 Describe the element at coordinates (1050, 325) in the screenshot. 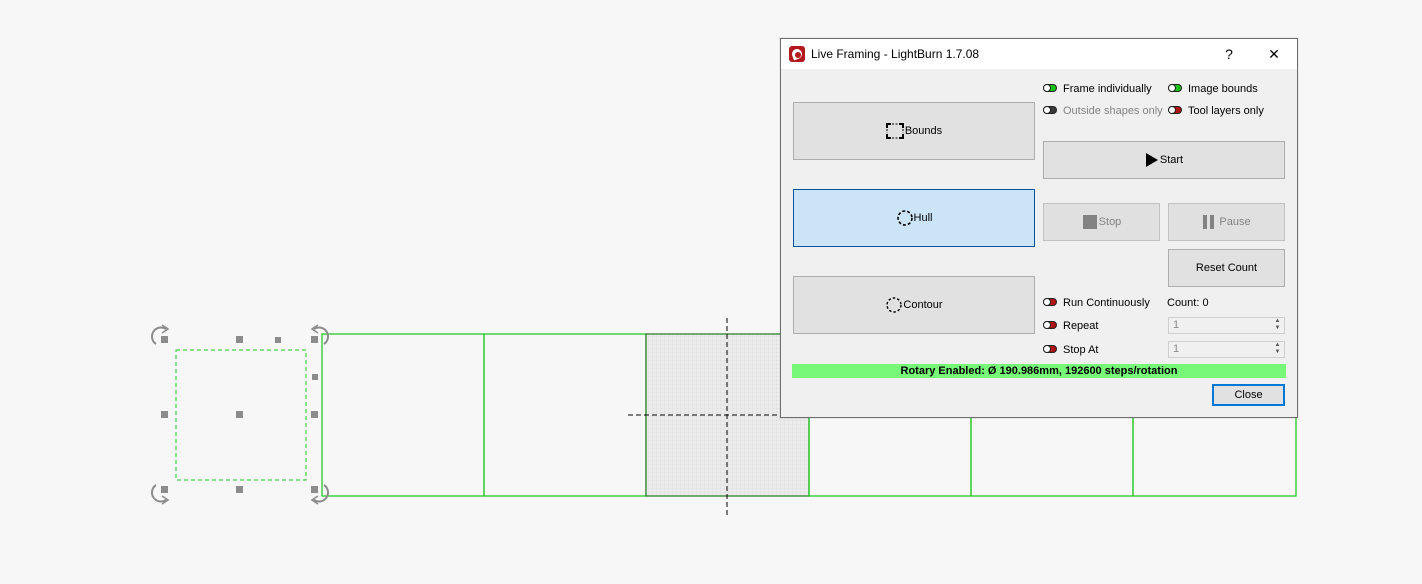

I see `repeat-toggle` at that location.